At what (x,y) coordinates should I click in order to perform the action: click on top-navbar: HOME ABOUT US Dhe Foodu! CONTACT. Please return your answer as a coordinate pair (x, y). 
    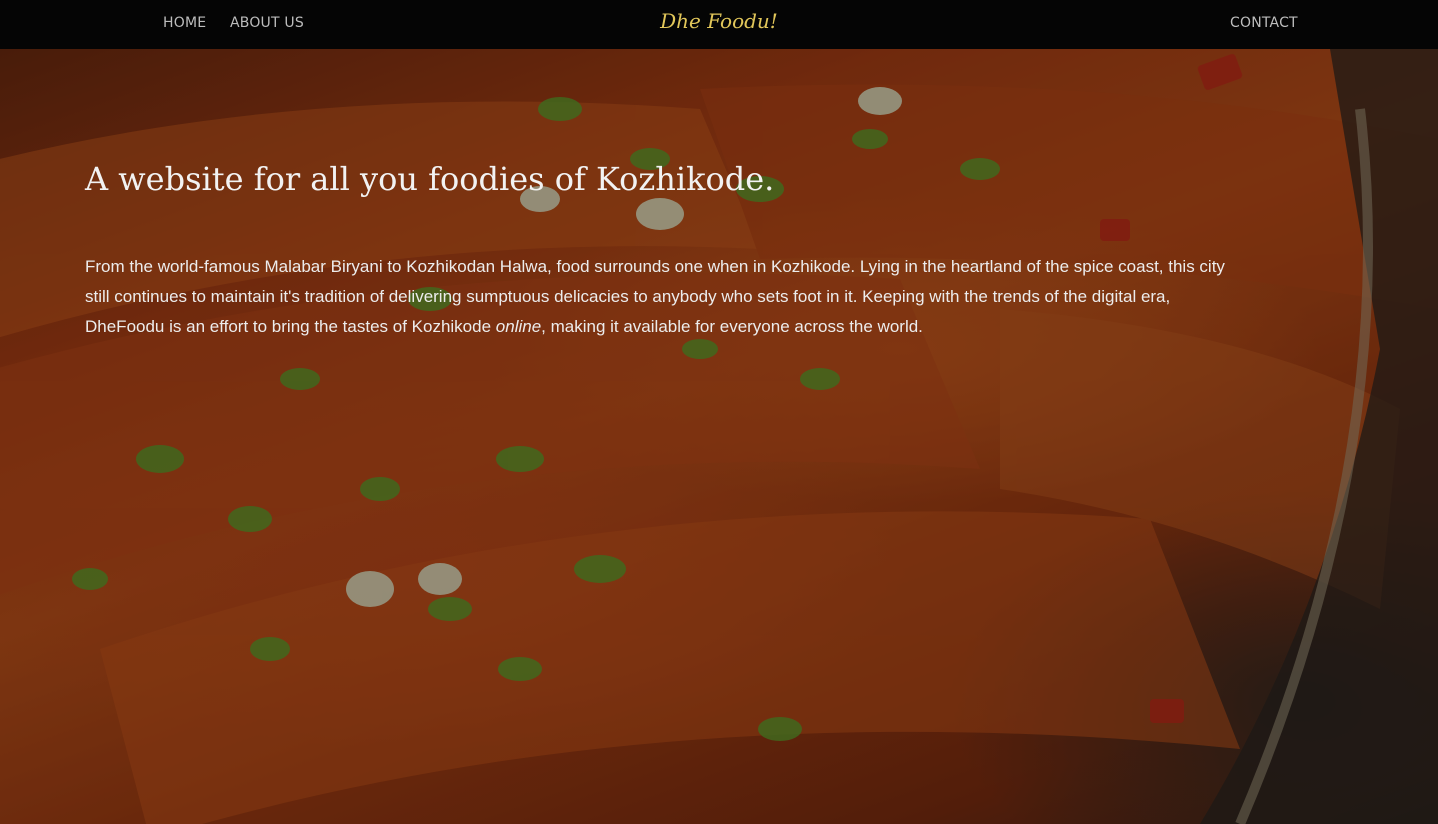
    Looking at the image, I should click on (719, 24).